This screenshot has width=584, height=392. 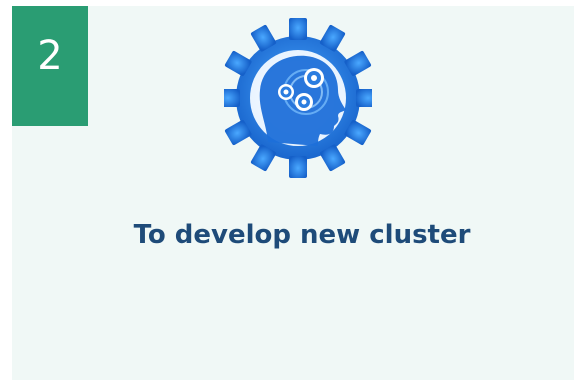 What do you see at coordinates (50, 66) in the screenshot?
I see `step-number-badge: 2` at bounding box center [50, 66].